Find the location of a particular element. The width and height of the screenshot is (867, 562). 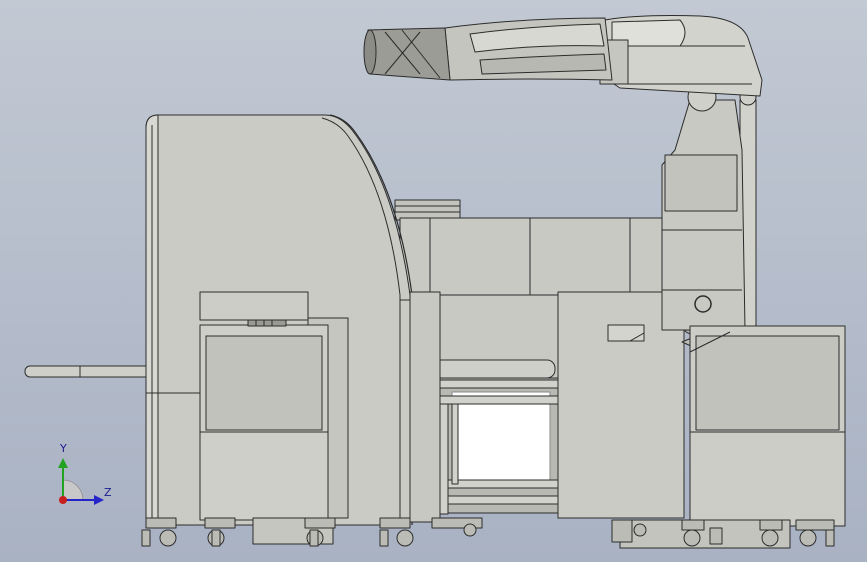

left-access-panel is located at coordinates (274, 418).